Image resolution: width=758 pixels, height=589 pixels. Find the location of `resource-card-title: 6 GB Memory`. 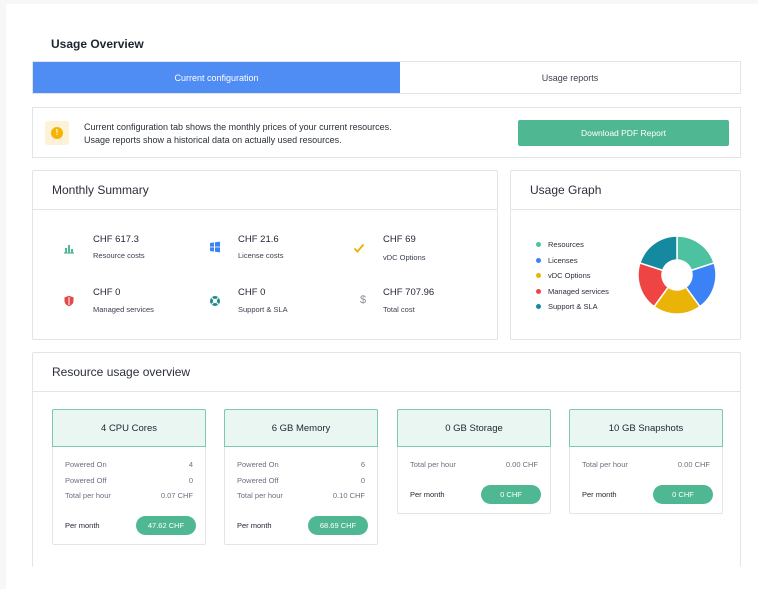

resource-card-title: 6 GB Memory is located at coordinates (301, 428).